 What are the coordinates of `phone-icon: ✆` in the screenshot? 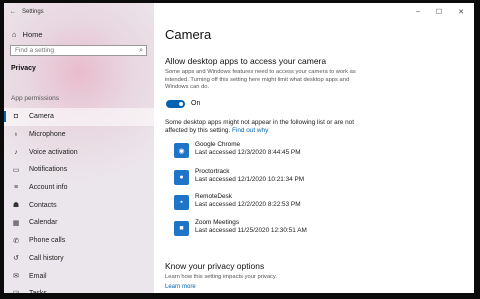 It's located at (16, 241).